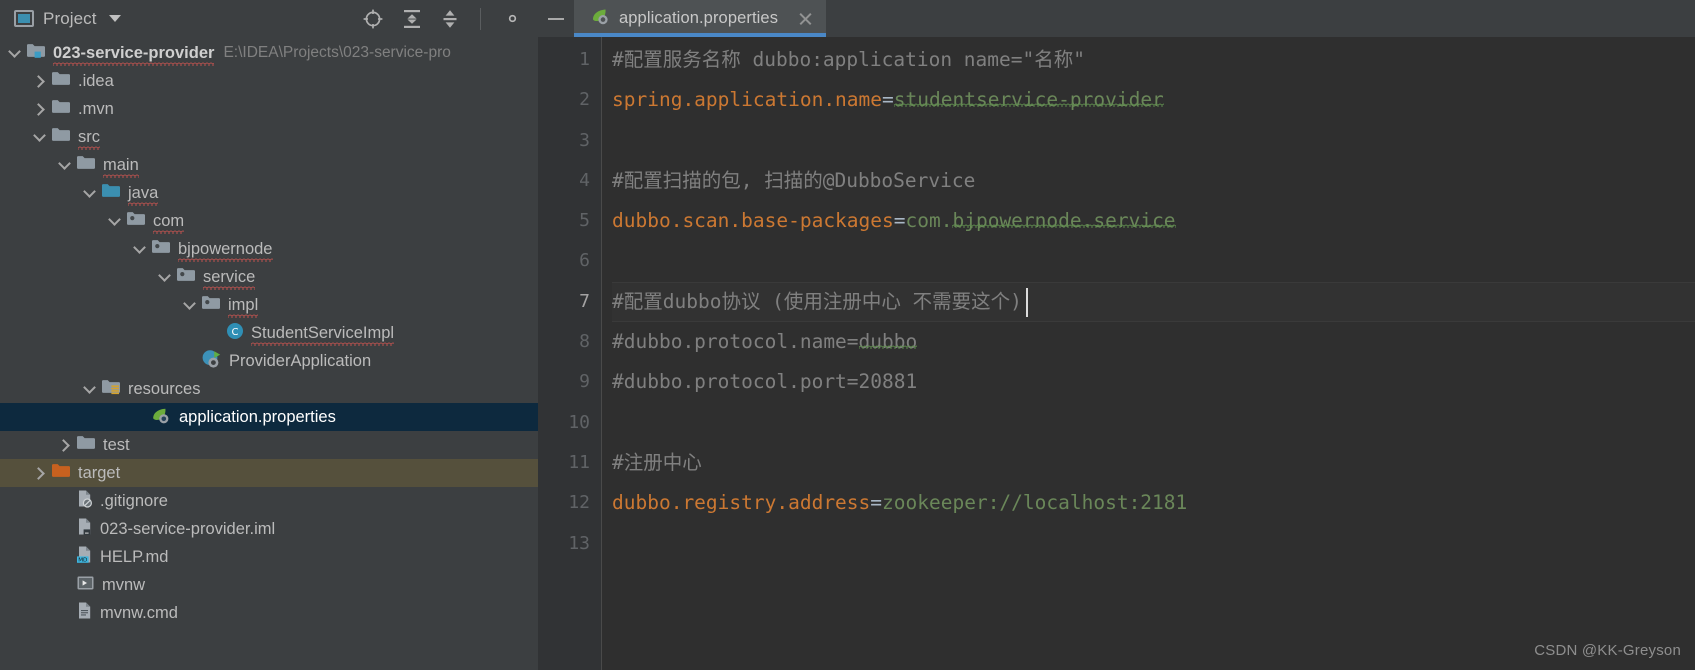  Describe the element at coordinates (269, 613) in the screenshot. I see `tree-node-mvnw-cmd: mvnw.cmd` at that location.